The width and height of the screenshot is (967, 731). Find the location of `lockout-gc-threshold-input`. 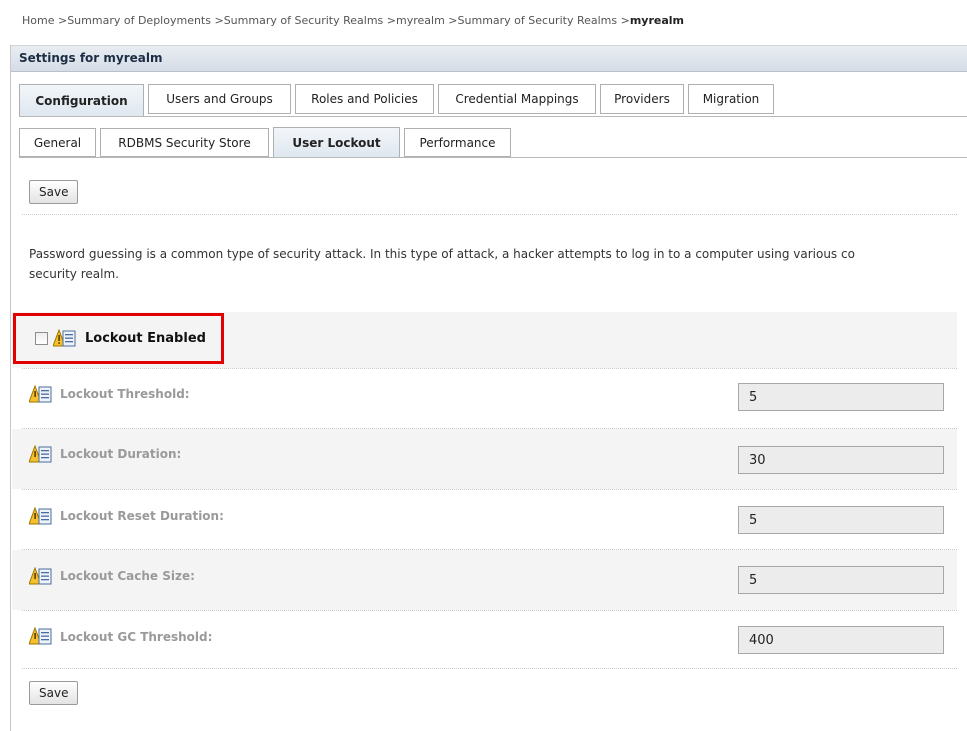

lockout-gc-threshold-input is located at coordinates (841, 640).